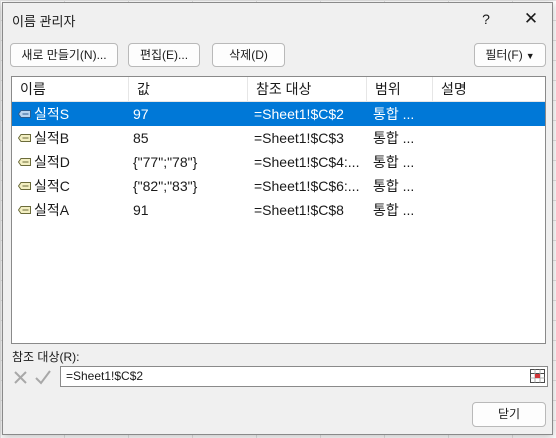 Image resolution: width=556 pixels, height=438 pixels. Describe the element at coordinates (509, 414) in the screenshot. I see `close-button: 닫기` at that location.